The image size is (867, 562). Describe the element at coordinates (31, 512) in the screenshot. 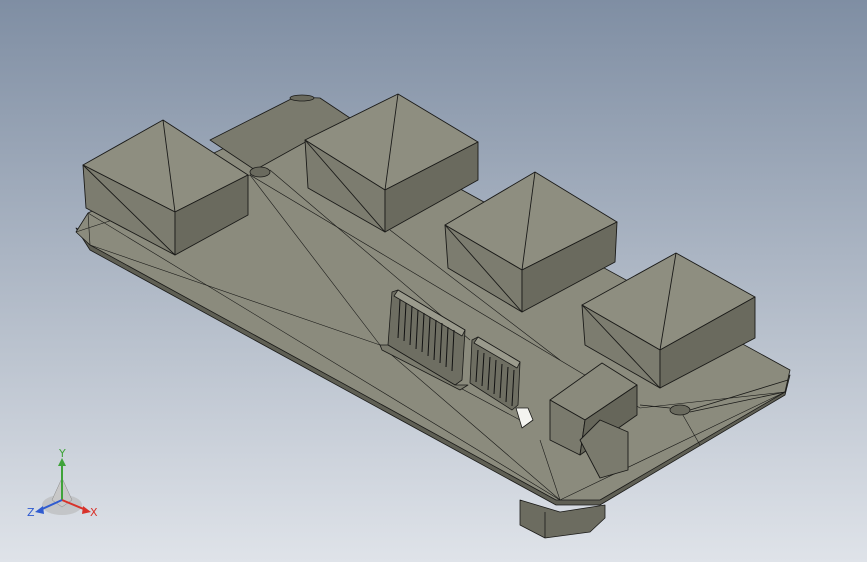

I see `z-axis-label: Z` at that location.